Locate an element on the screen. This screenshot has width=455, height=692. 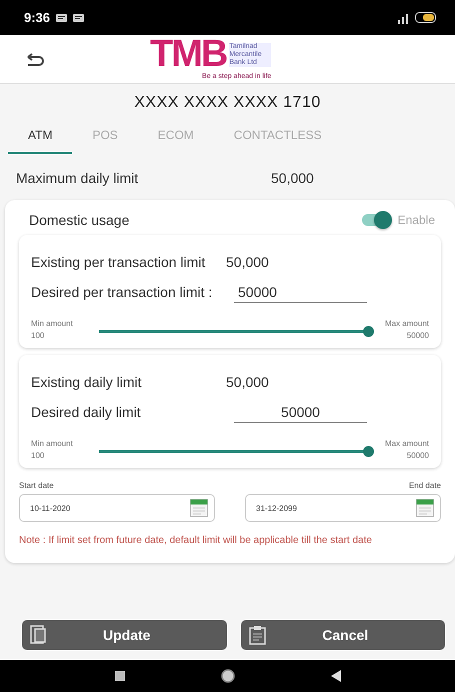
battery-icon is located at coordinates (426, 17).